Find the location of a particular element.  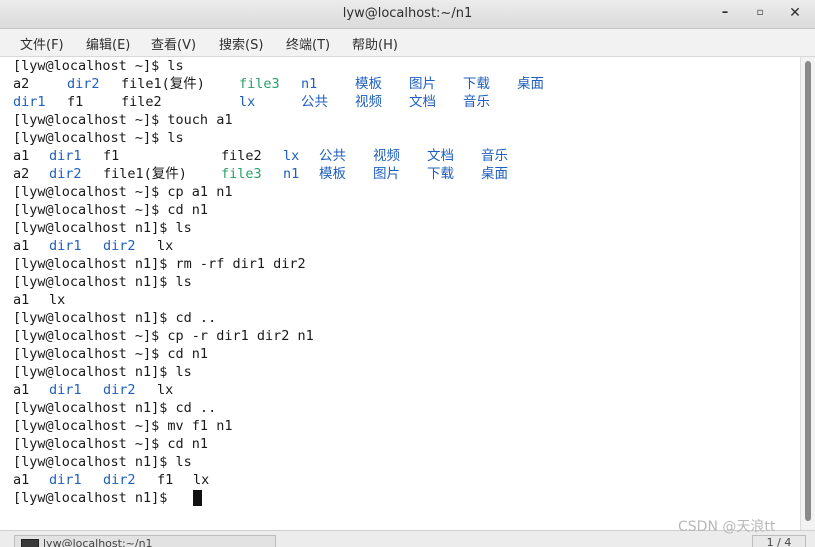

scrollbar-thumb is located at coordinates (808, 291).